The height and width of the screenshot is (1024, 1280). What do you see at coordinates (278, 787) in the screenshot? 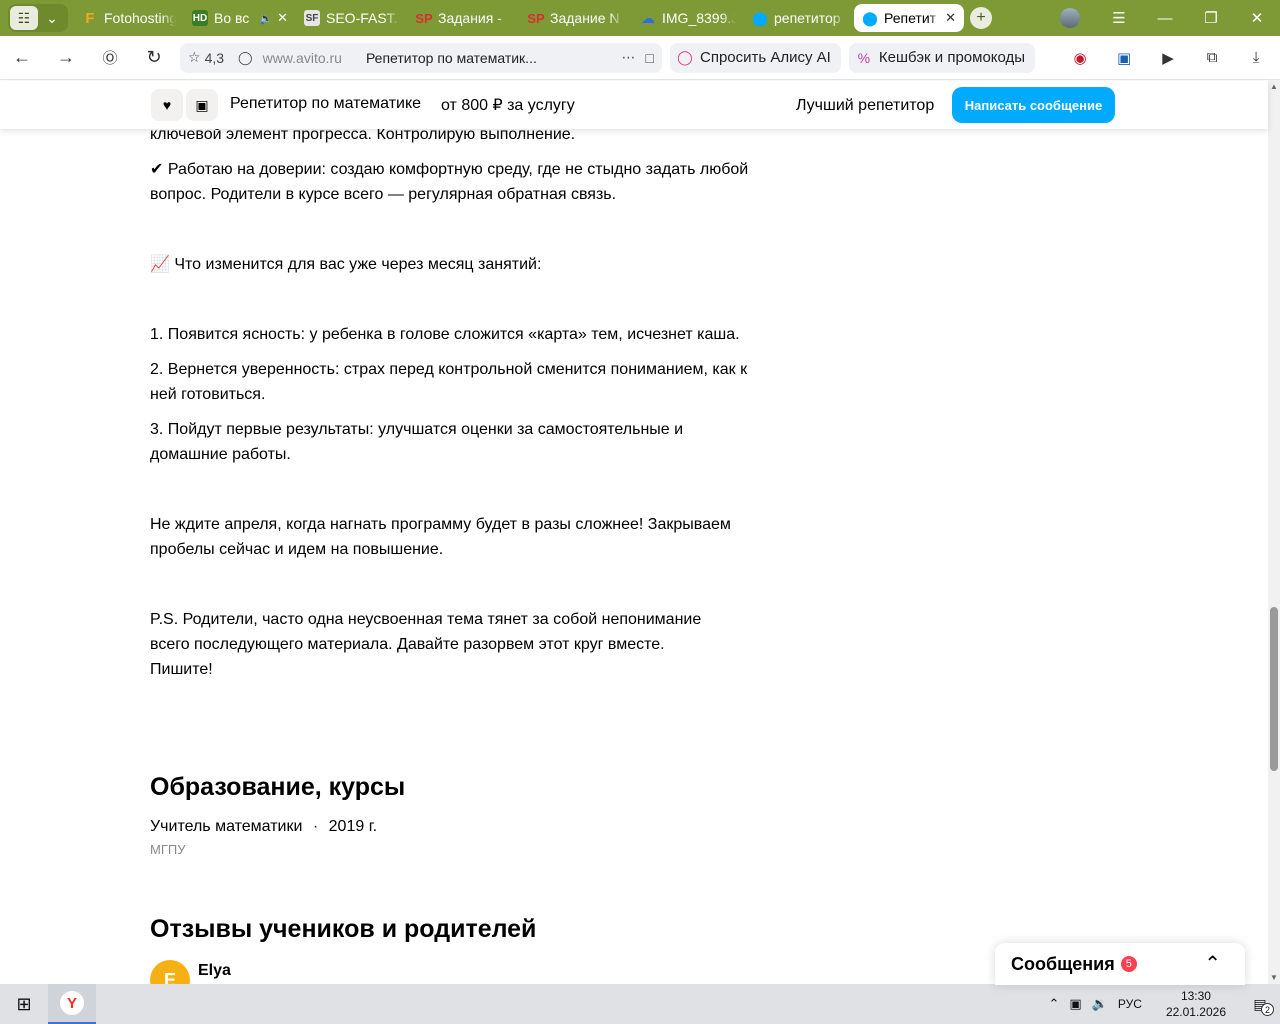
I see `education-heading: Образование, курсы` at bounding box center [278, 787].